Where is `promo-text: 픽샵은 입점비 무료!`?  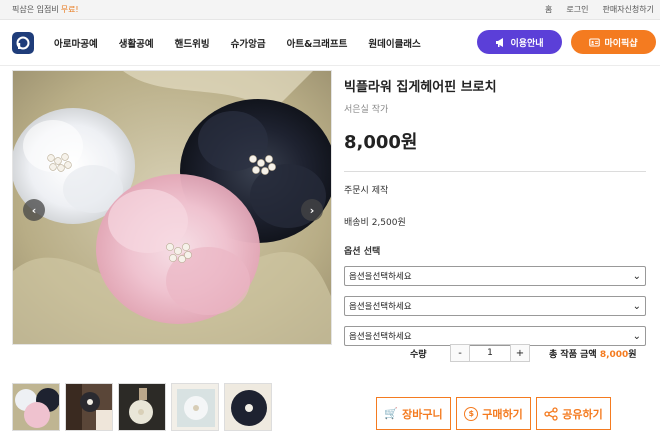
promo-text: 픽샵은 입점비 무료! is located at coordinates (45, 9).